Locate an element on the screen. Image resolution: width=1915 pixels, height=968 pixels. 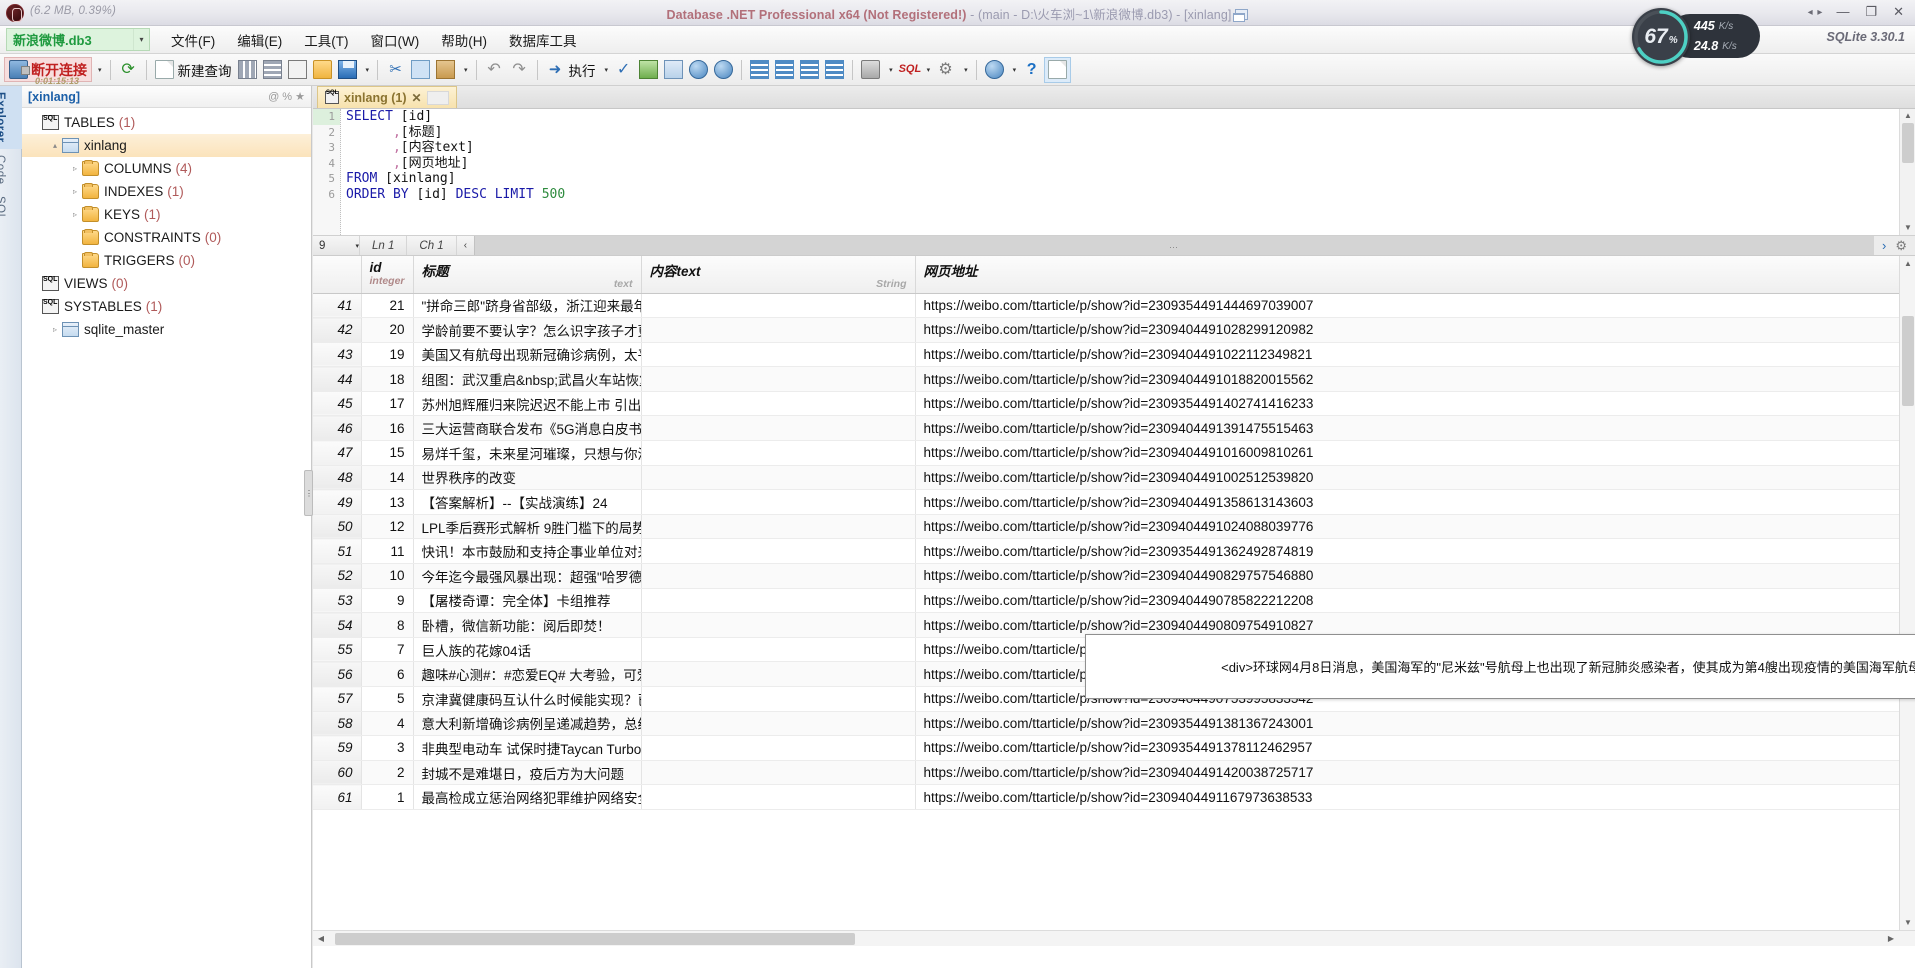
menu-edit: 编辑(E) is located at coordinates (259, 40).